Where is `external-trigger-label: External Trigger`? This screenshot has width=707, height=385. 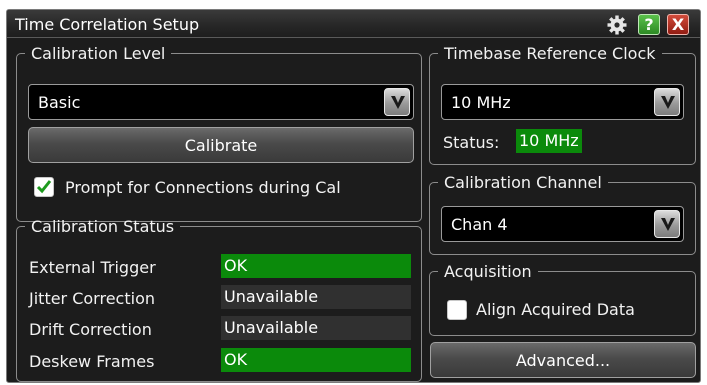 external-trigger-label: External Trigger is located at coordinates (92, 267).